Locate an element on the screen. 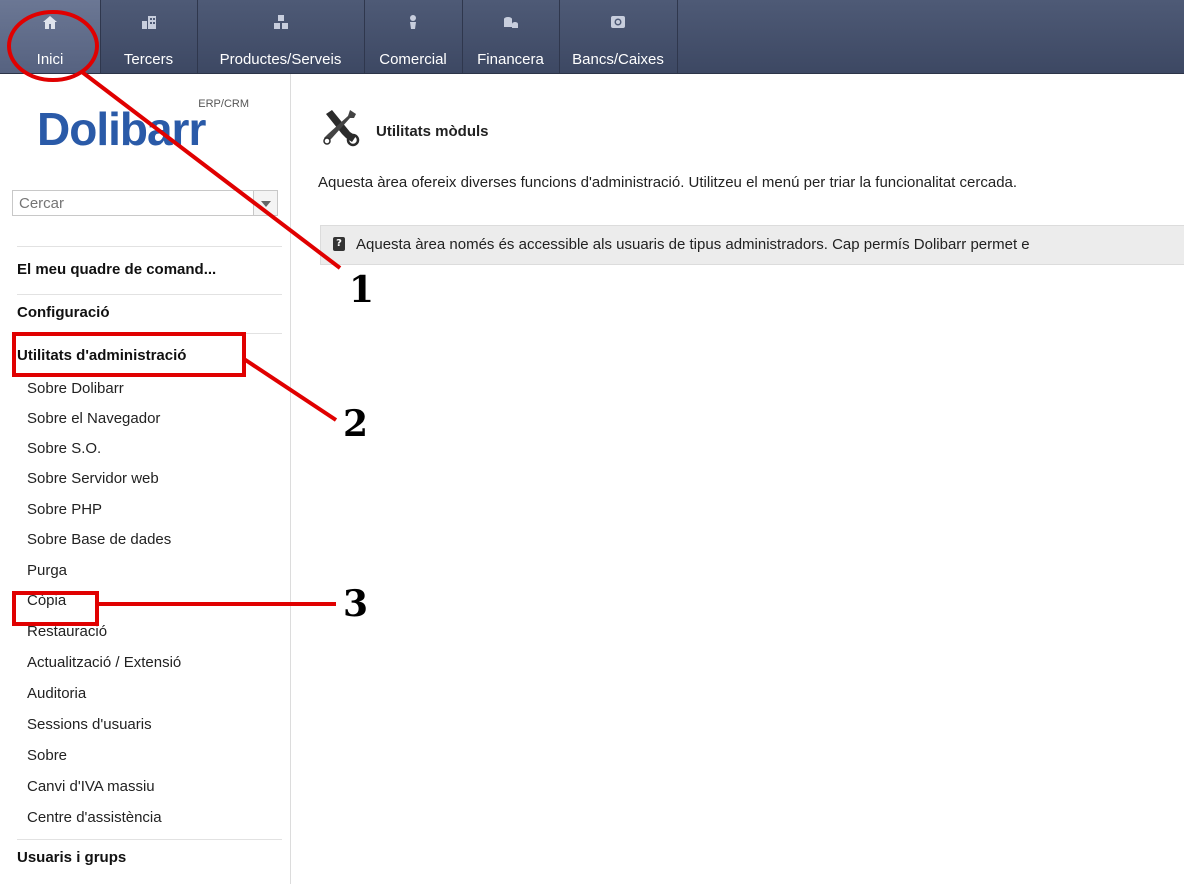  sidebar-item-sobre-dolibarr: Sobre Dolibarr is located at coordinates (157, 388).